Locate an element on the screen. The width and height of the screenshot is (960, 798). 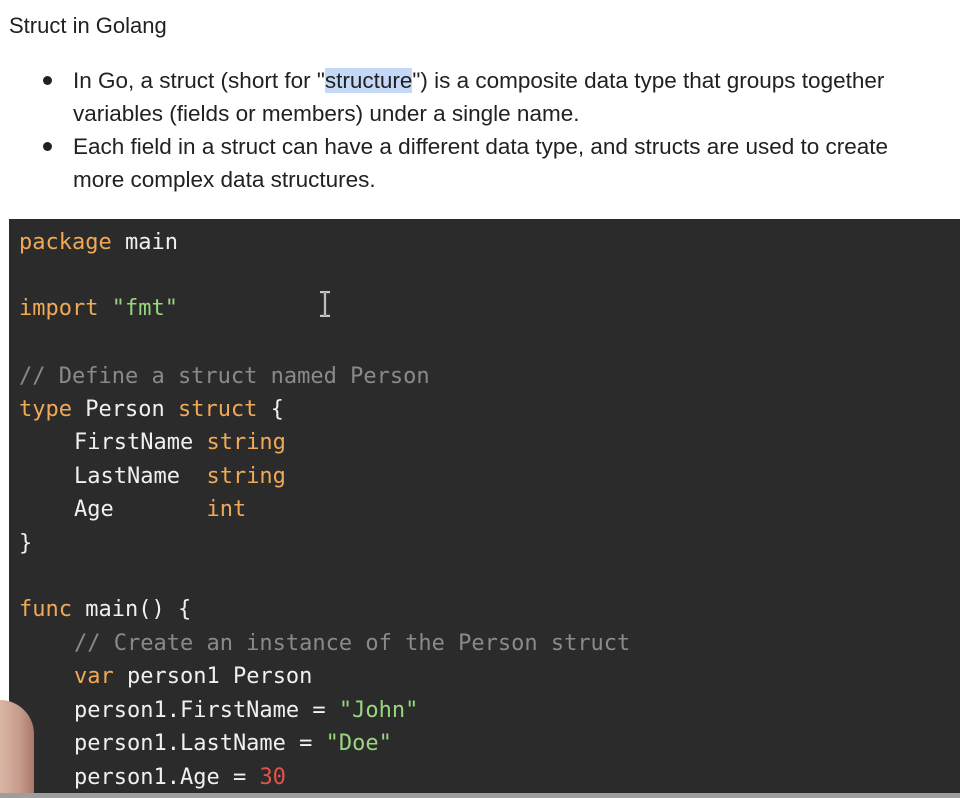
code-string: "fmt" is located at coordinates (144, 308).